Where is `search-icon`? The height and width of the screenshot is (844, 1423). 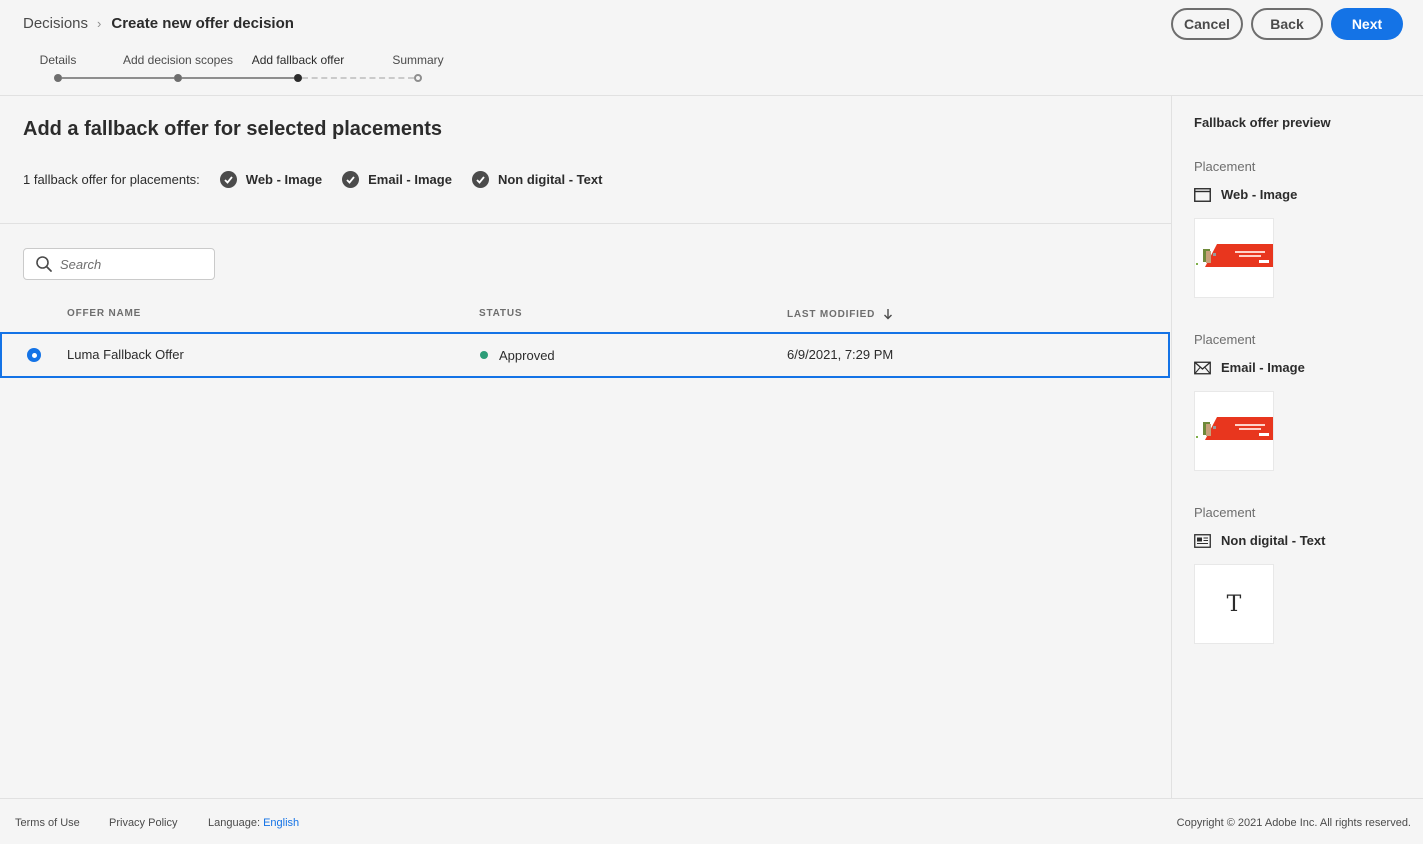 search-icon is located at coordinates (44, 264).